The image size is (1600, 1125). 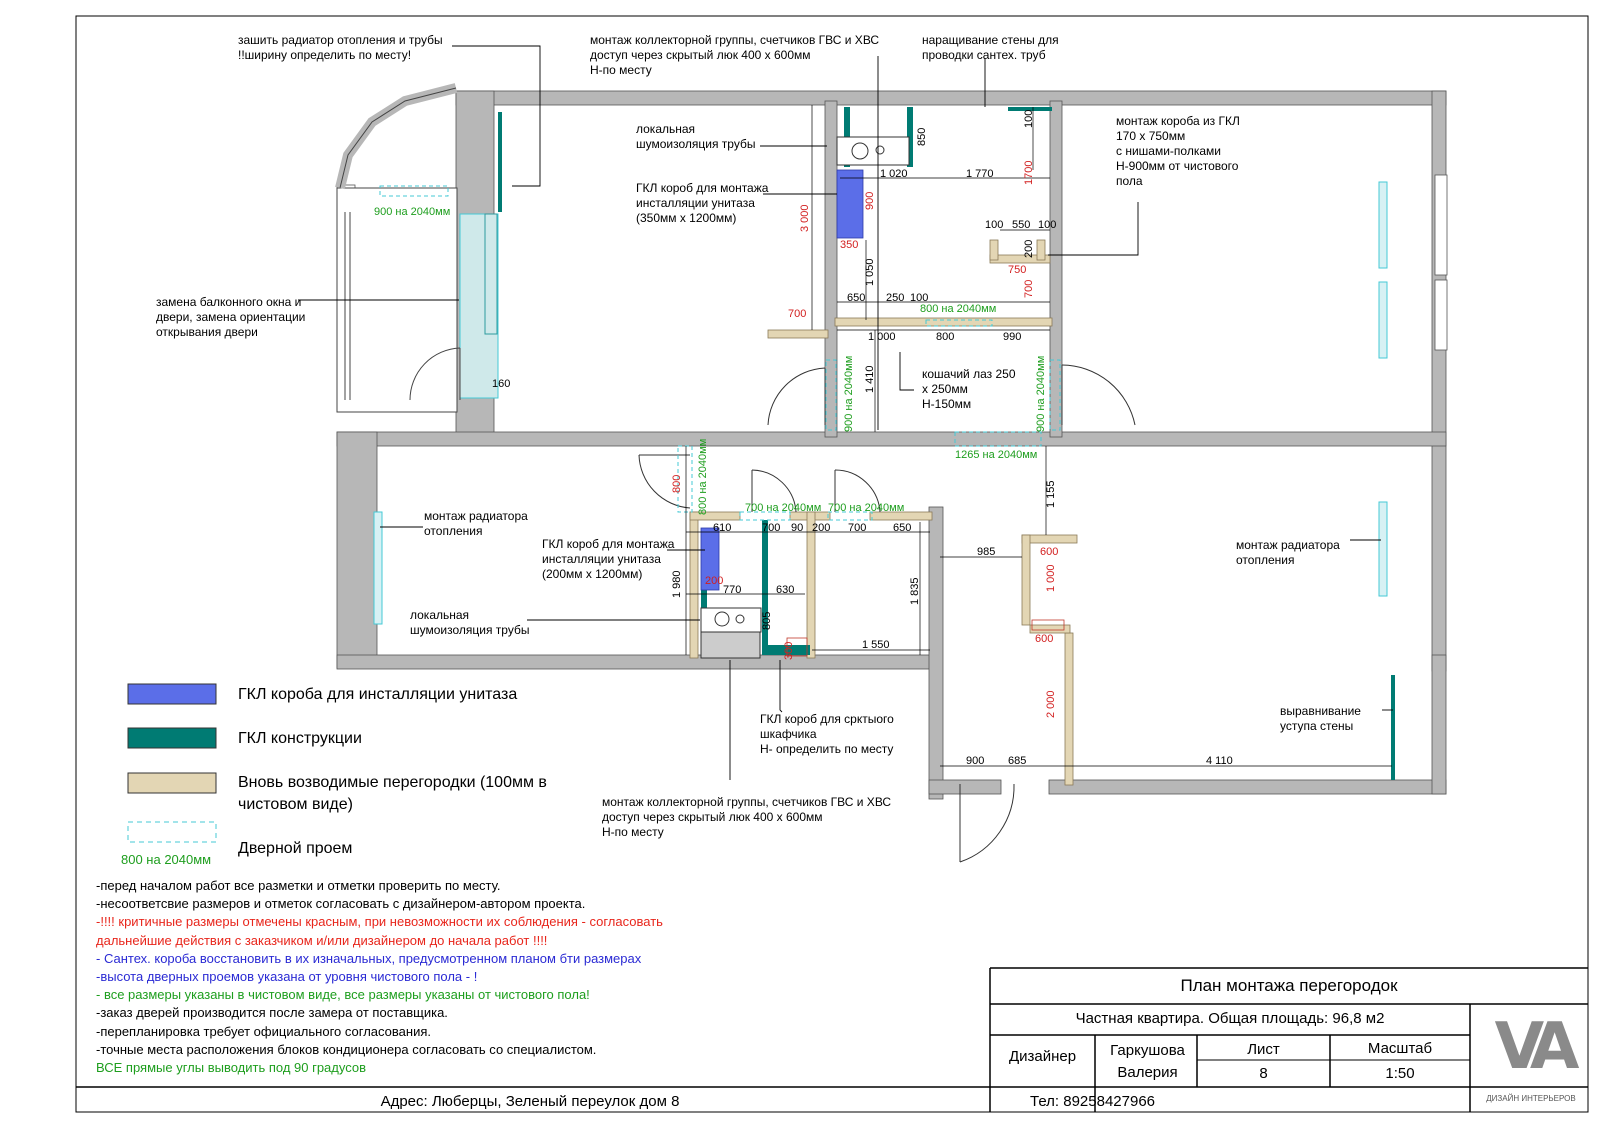 I want to click on annotation-noise-bottom: локальная шумоизоляция трубы, so click(x=470, y=622).